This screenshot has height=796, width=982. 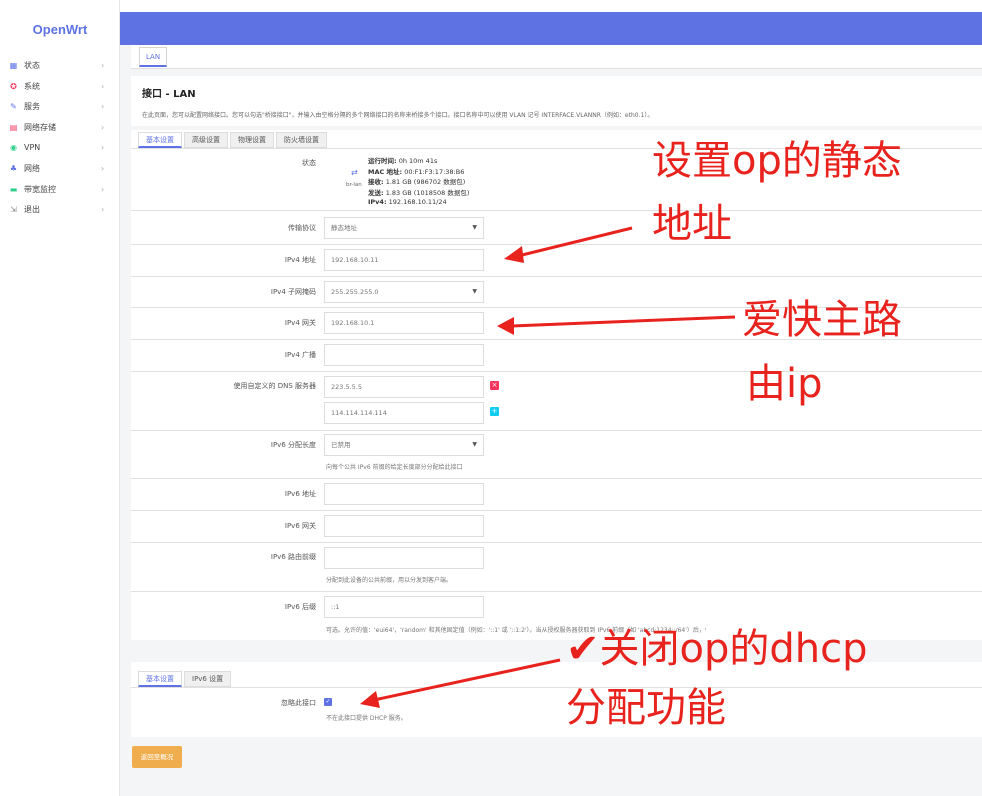 I want to click on arrow-to-gateway, so click(x=623, y=321).